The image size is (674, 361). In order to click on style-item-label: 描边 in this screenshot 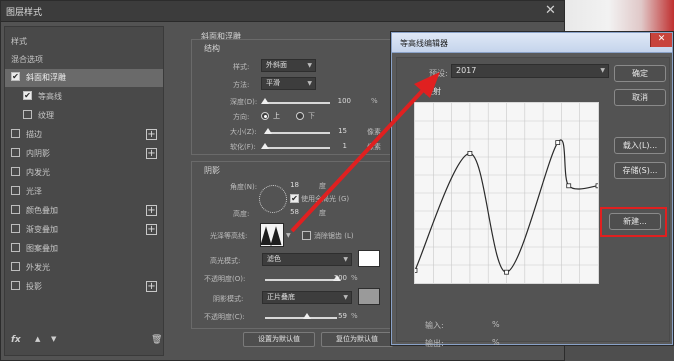, I will do `click(34, 134)`.